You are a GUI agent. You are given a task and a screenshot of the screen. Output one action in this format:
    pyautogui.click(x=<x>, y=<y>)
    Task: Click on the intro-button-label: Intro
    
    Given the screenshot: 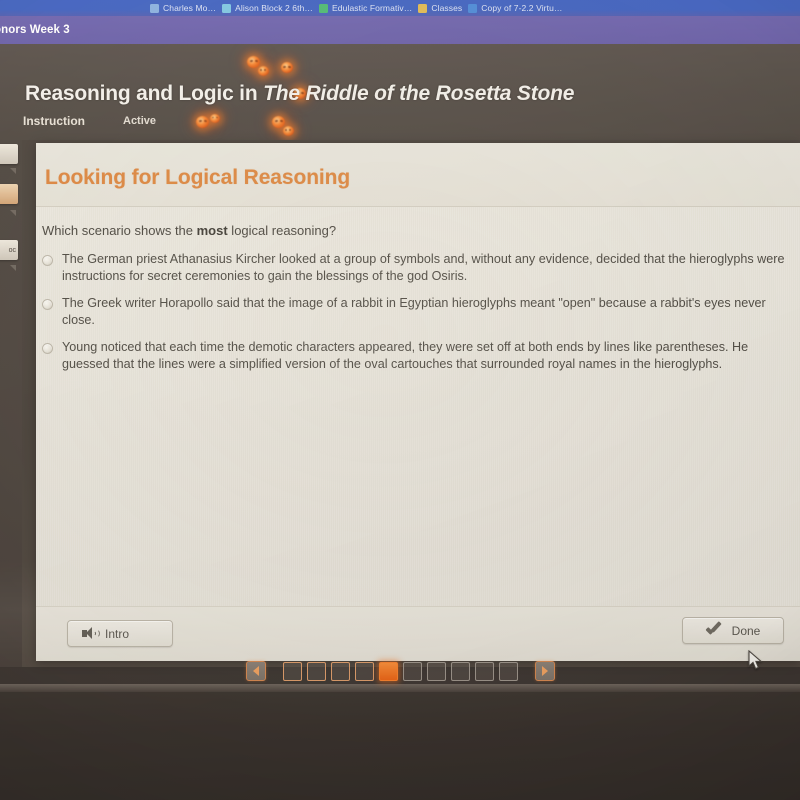 What is the action you would take?
    pyautogui.click(x=117, y=633)
    